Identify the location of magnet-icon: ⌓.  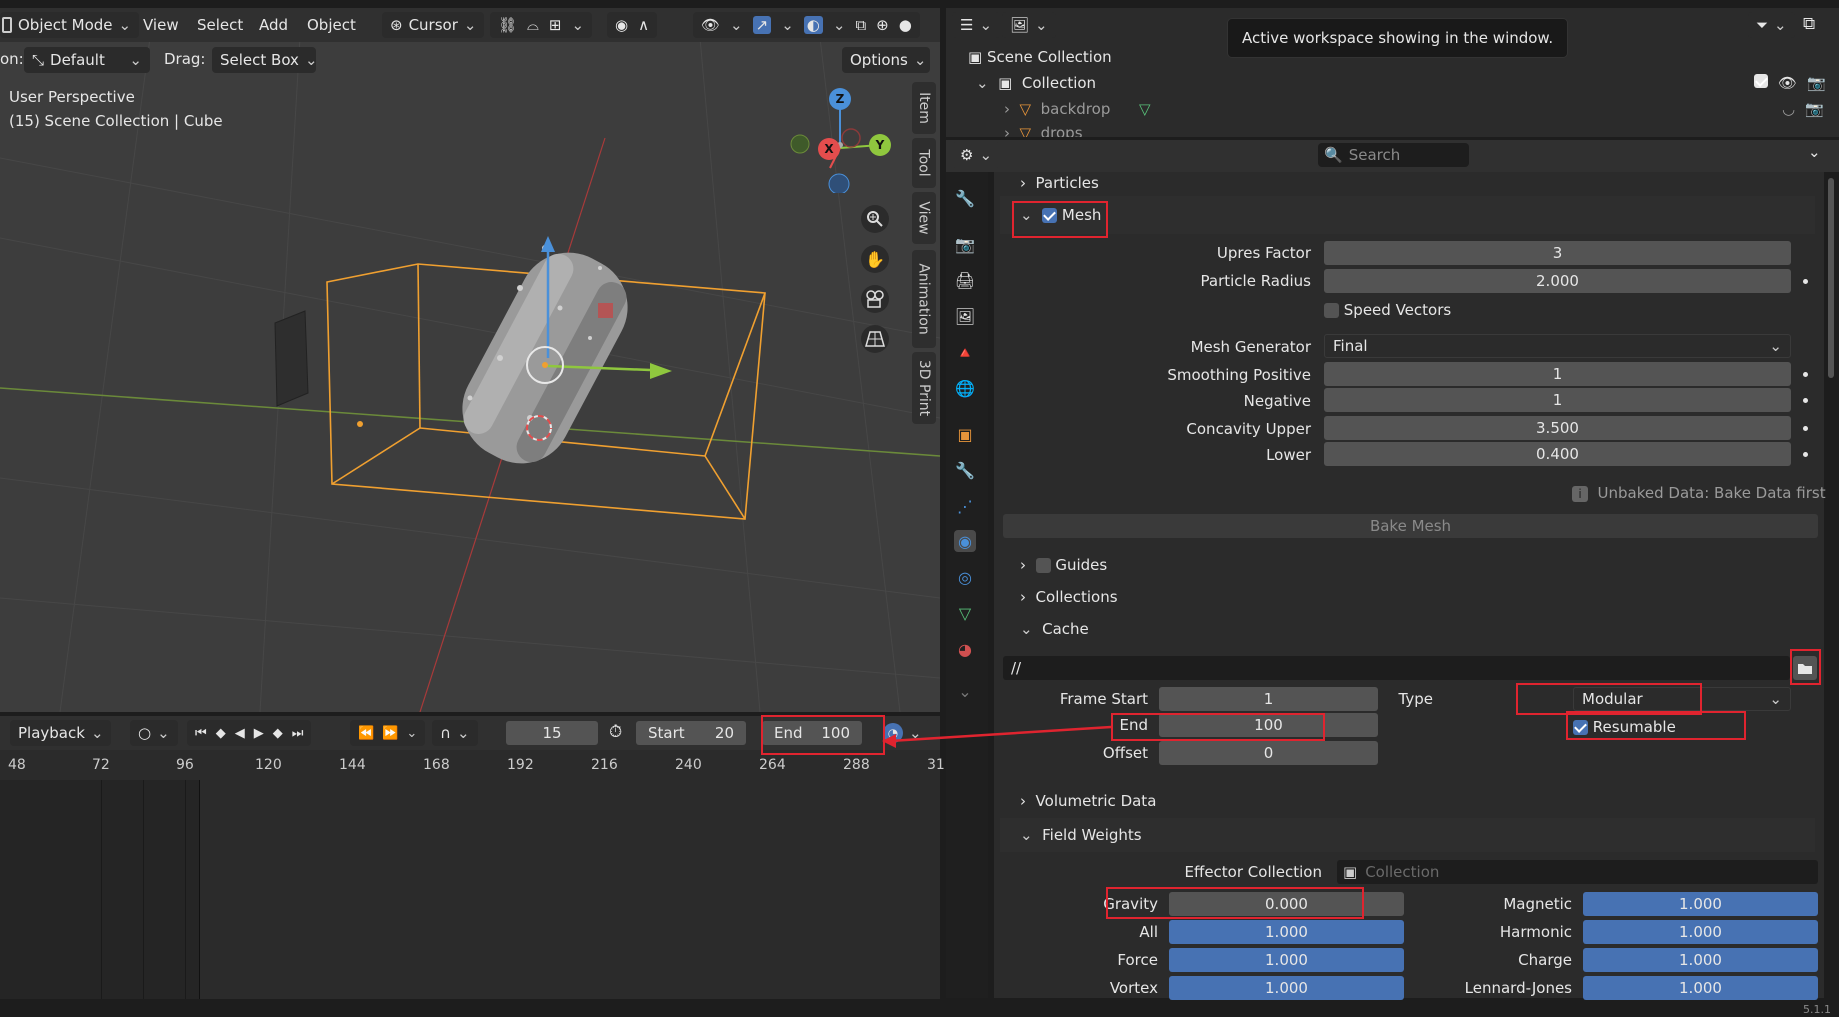
(533, 25).